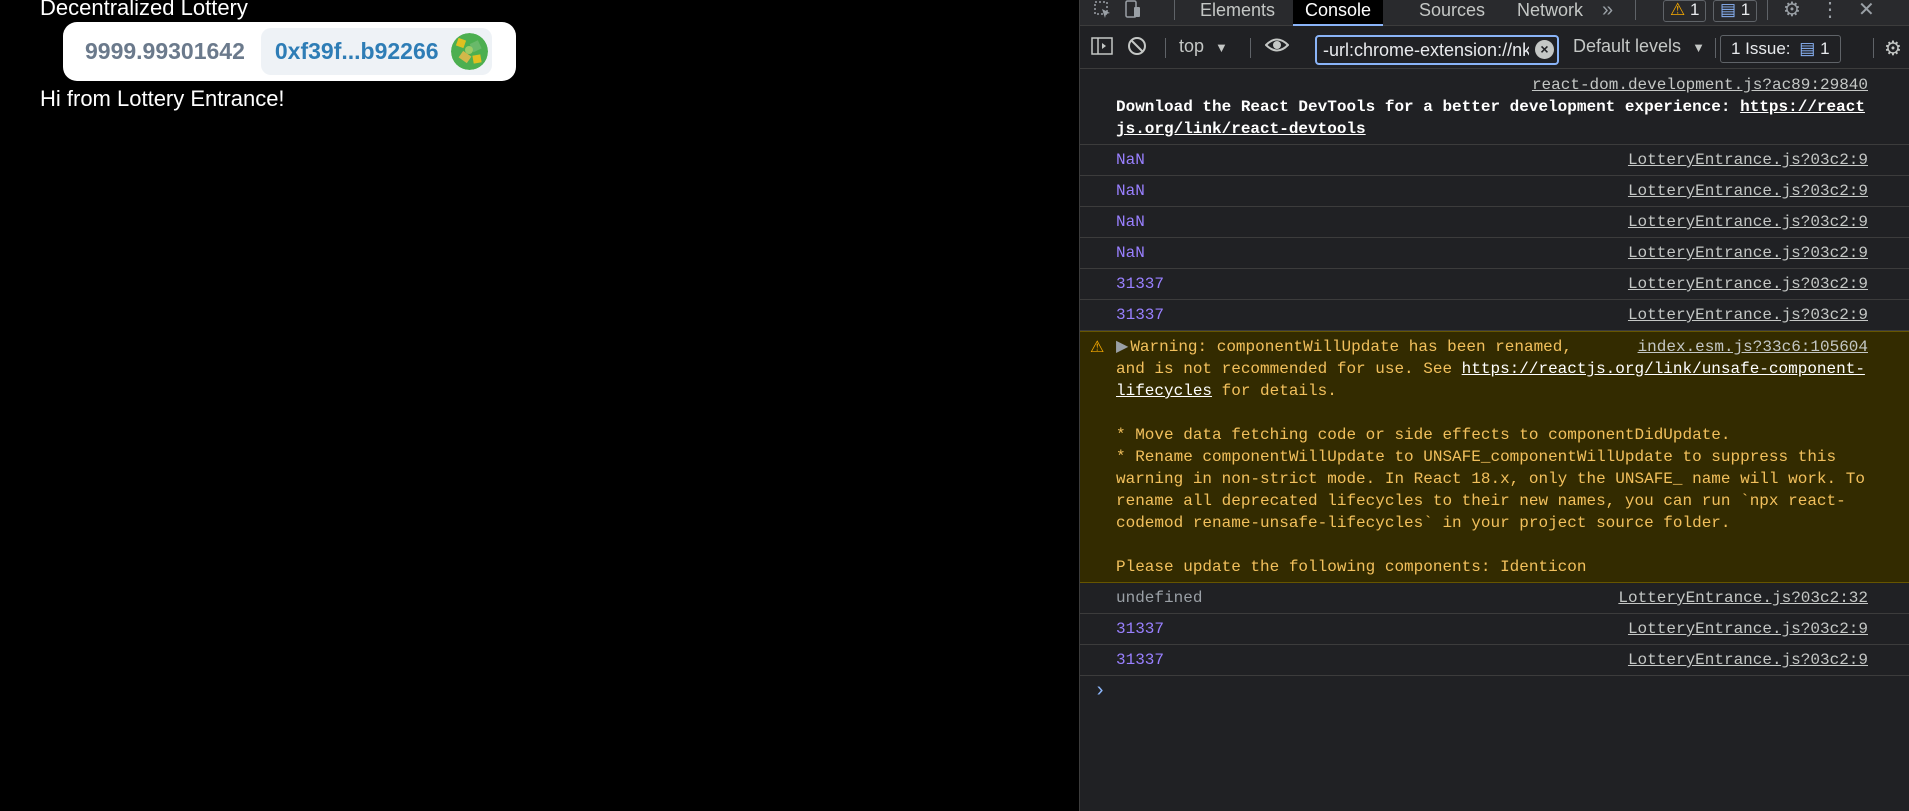 The width and height of the screenshot is (1909, 811). Describe the element at coordinates (1544, 49) in the screenshot. I see `clear-filter-icon: ×` at that location.